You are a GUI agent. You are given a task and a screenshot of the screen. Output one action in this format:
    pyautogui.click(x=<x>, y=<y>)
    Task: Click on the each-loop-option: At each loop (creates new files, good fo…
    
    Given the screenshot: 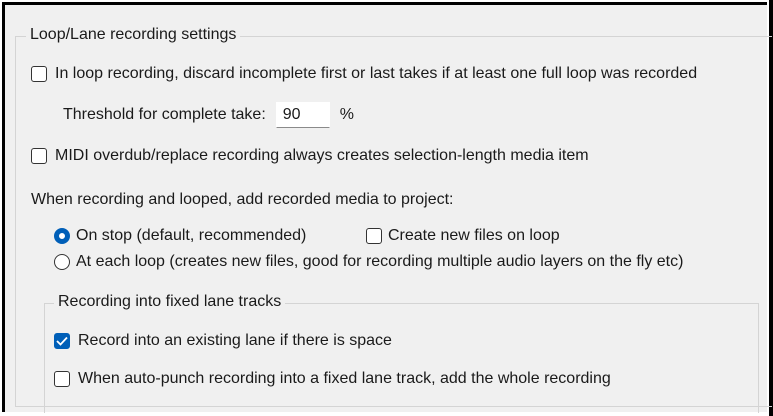 What is the action you would take?
    pyautogui.click(x=368, y=262)
    